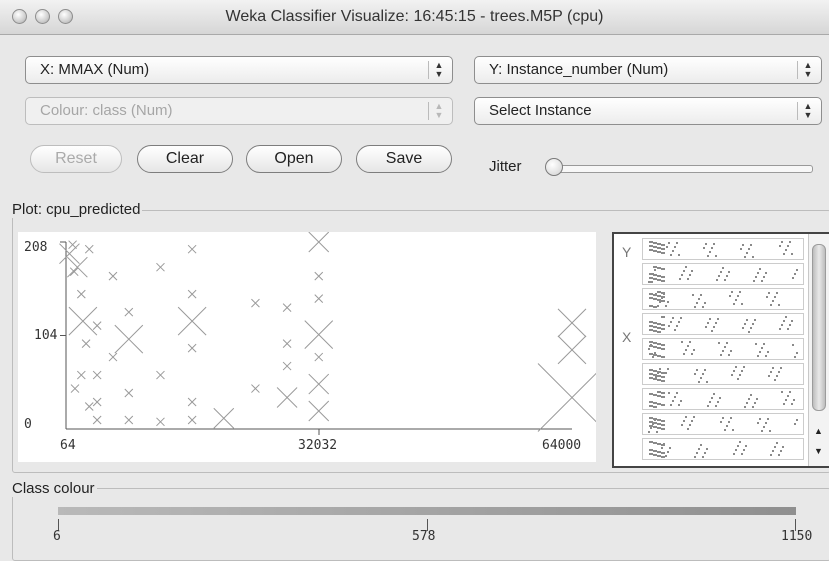 Image resolution: width=829 pixels, height=561 pixels. I want to click on class-colour-panel, so click(420, 524).